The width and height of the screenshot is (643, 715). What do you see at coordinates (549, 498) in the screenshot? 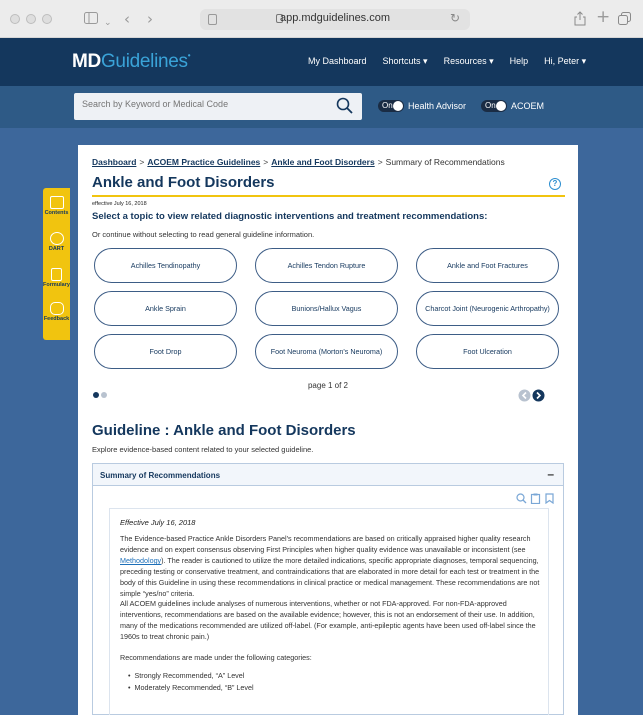
I see `bookmark-icon` at bounding box center [549, 498].